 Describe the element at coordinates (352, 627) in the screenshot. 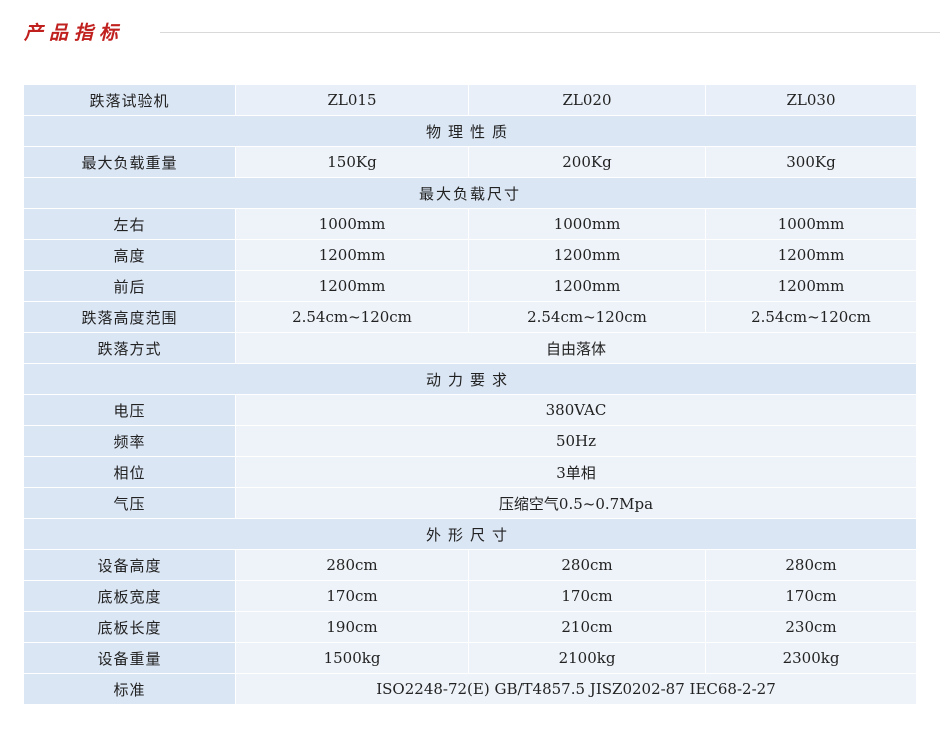

I see `cell-value: 190cm` at that location.